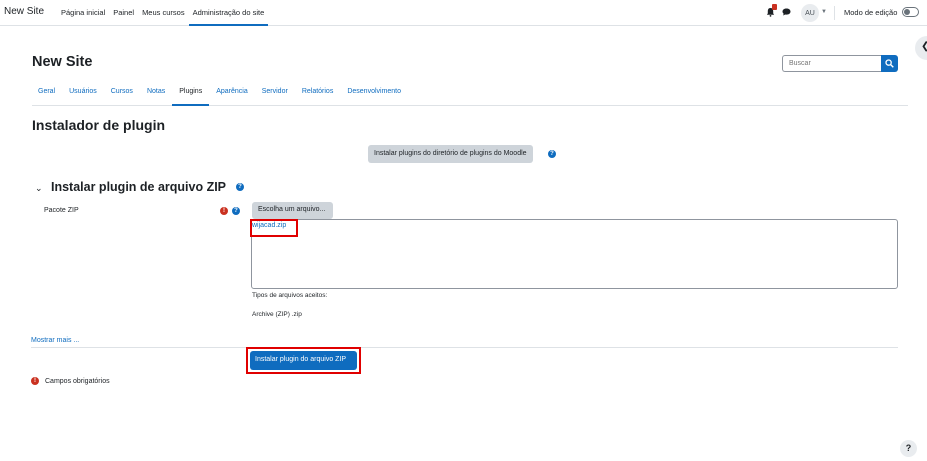 Image resolution: width=927 pixels, height=461 pixels. I want to click on page-title: New Site, so click(62, 62).